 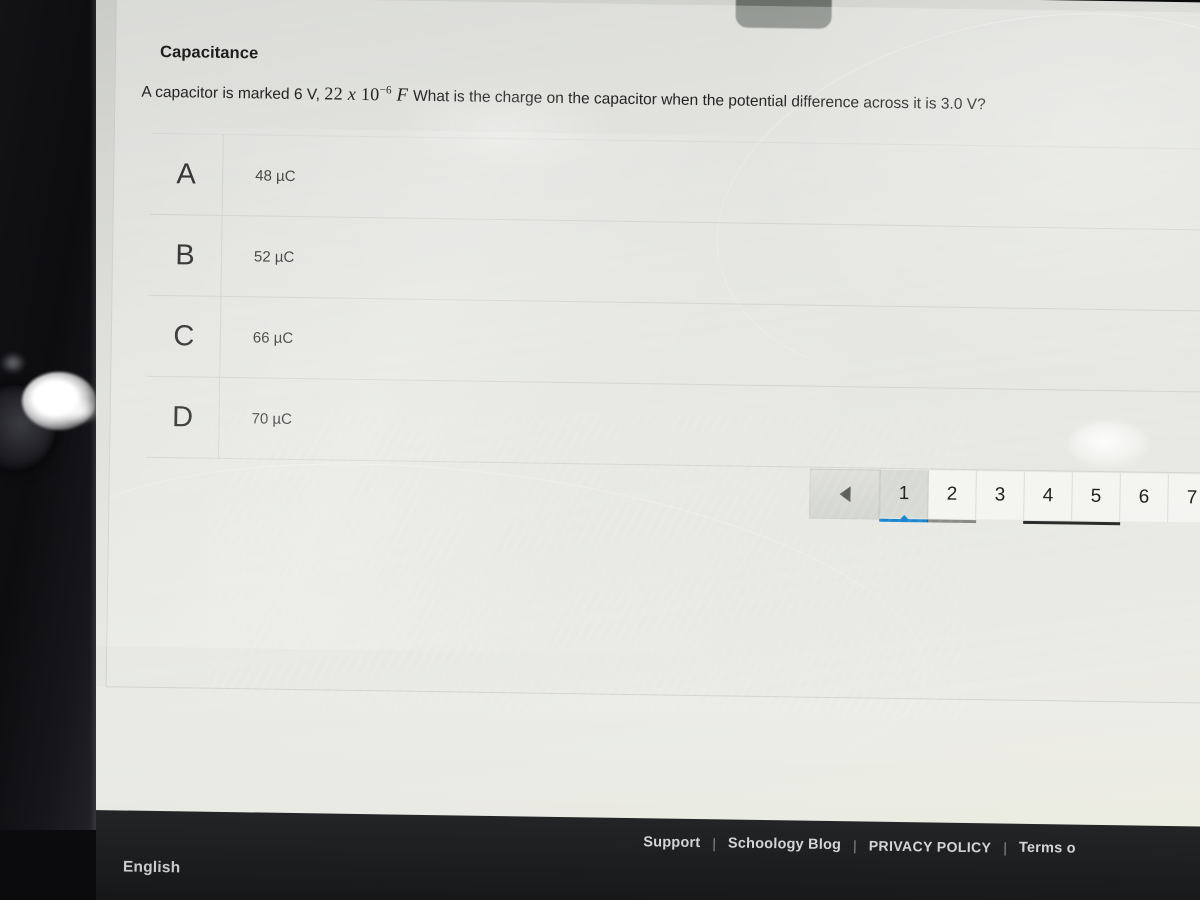 I want to click on pagination-page-7: 7, so click(x=1184, y=498).